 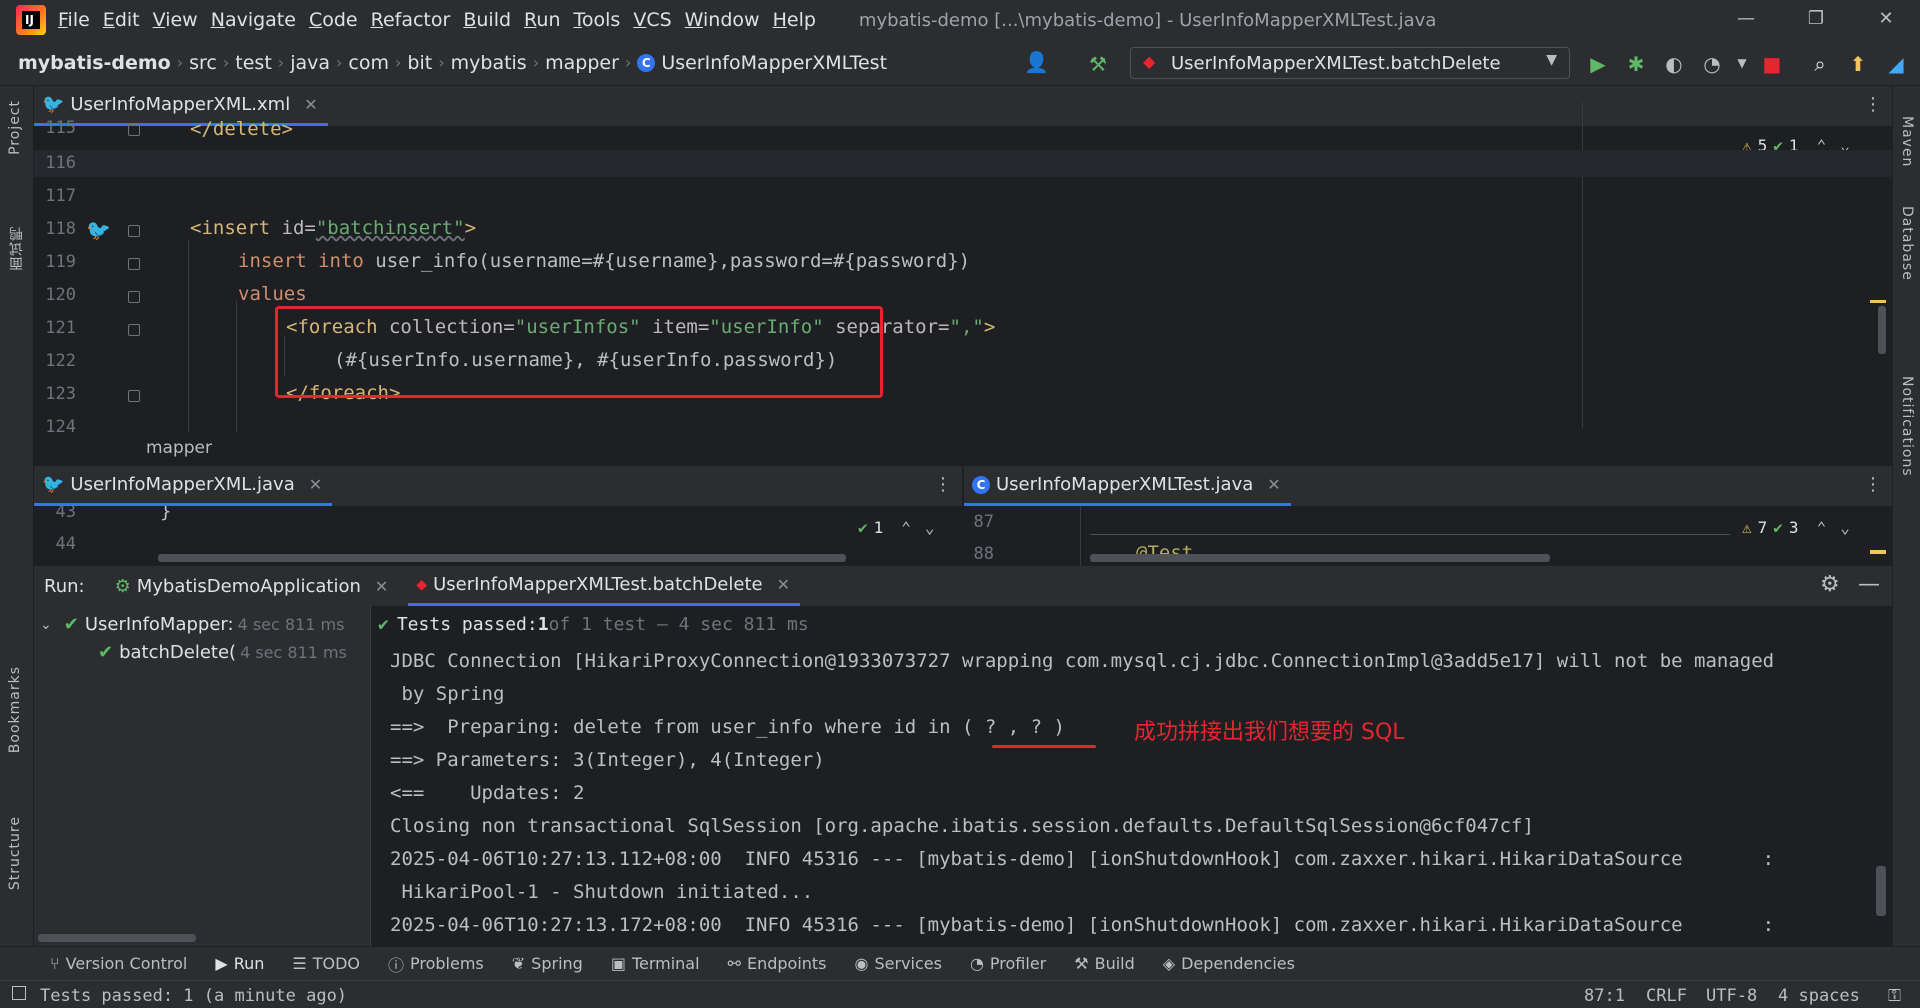 What do you see at coordinates (582, 63) in the screenshot?
I see `breadcrumb-mapper: mapper` at bounding box center [582, 63].